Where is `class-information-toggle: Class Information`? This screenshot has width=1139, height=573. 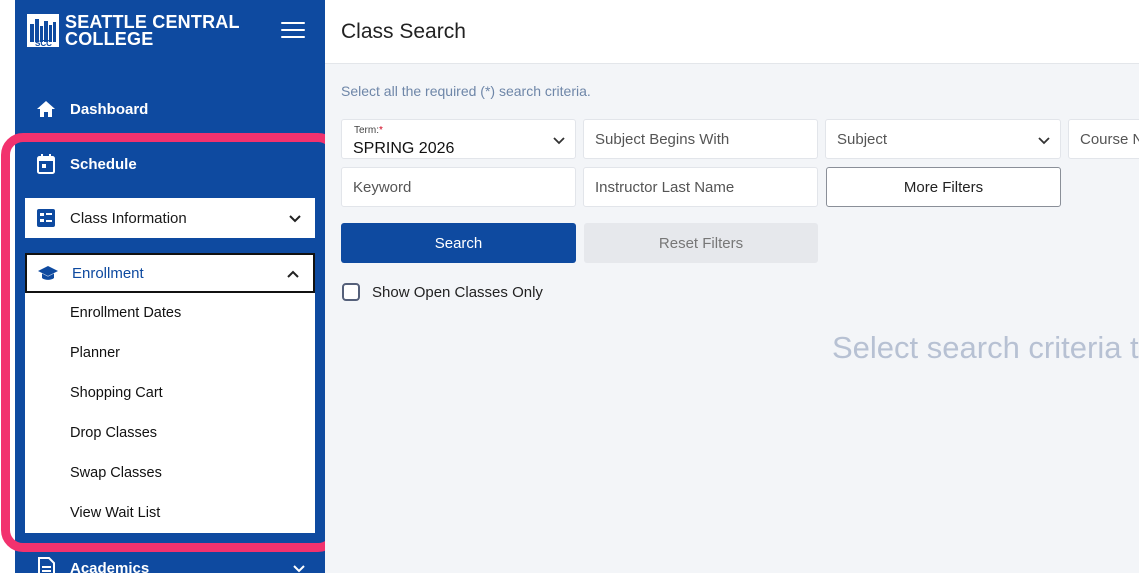
class-information-toggle: Class Information is located at coordinates (170, 218).